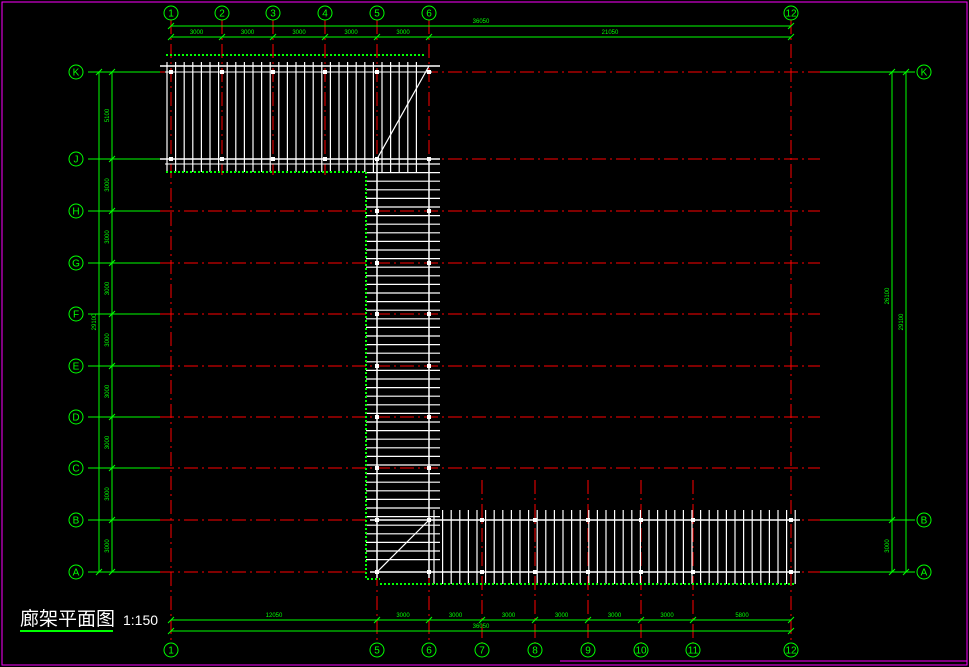  What do you see at coordinates (108, 115) in the screenshot?
I see `dim-left-label: 5100` at bounding box center [108, 115].